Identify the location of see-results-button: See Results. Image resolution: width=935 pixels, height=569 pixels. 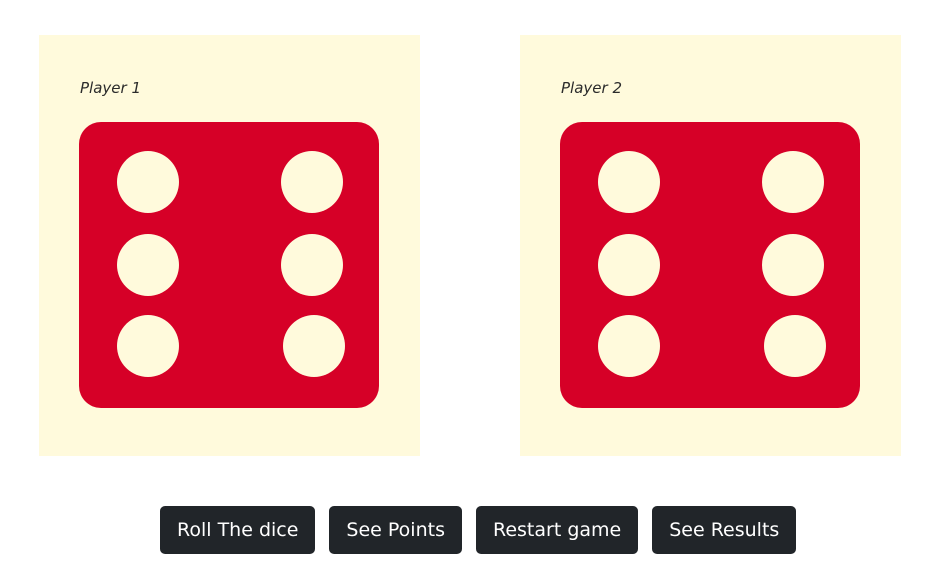
(724, 530).